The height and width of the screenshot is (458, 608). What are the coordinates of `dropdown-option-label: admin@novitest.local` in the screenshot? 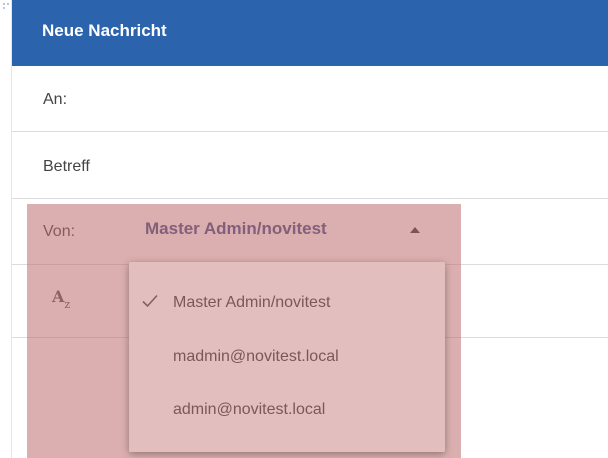 It's located at (249, 409).